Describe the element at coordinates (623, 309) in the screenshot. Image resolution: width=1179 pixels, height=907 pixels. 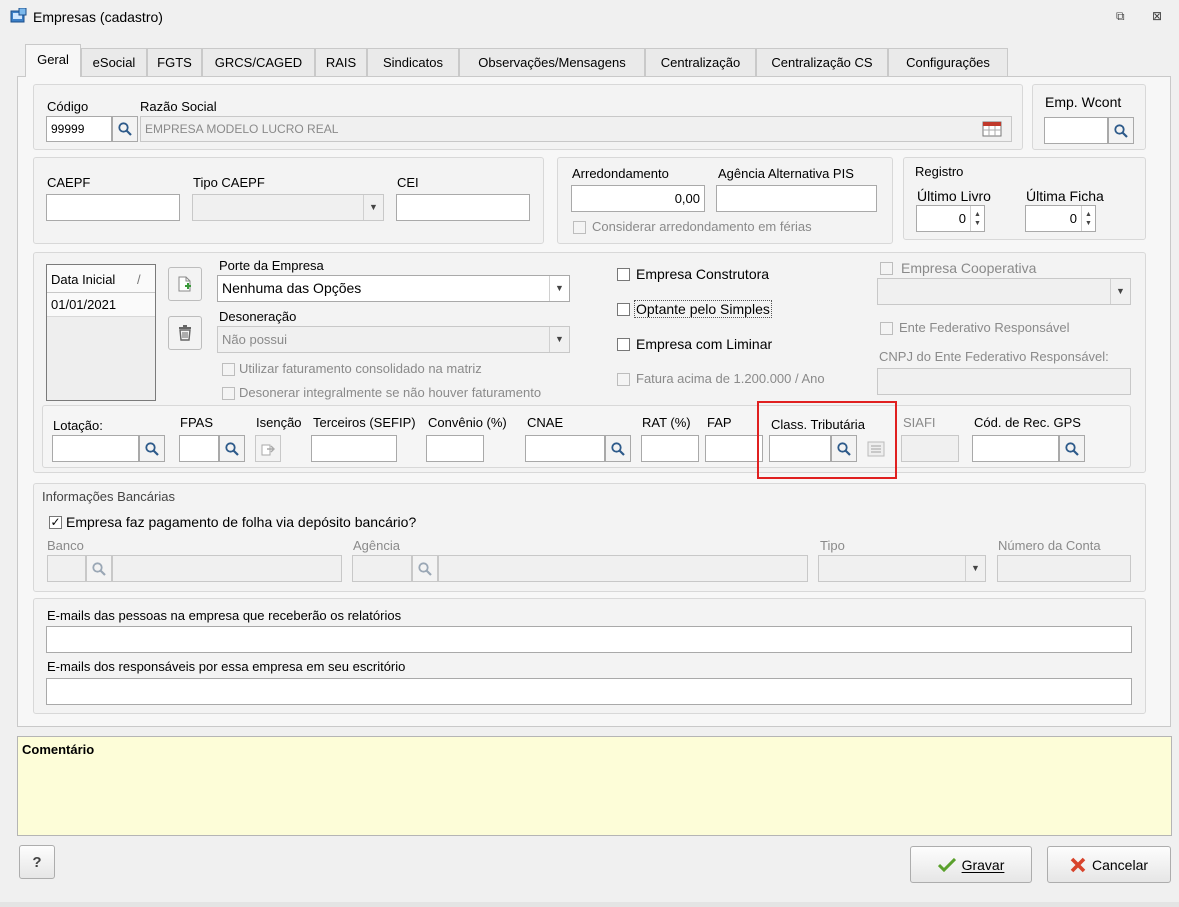
I see `simples-checkbox` at that location.